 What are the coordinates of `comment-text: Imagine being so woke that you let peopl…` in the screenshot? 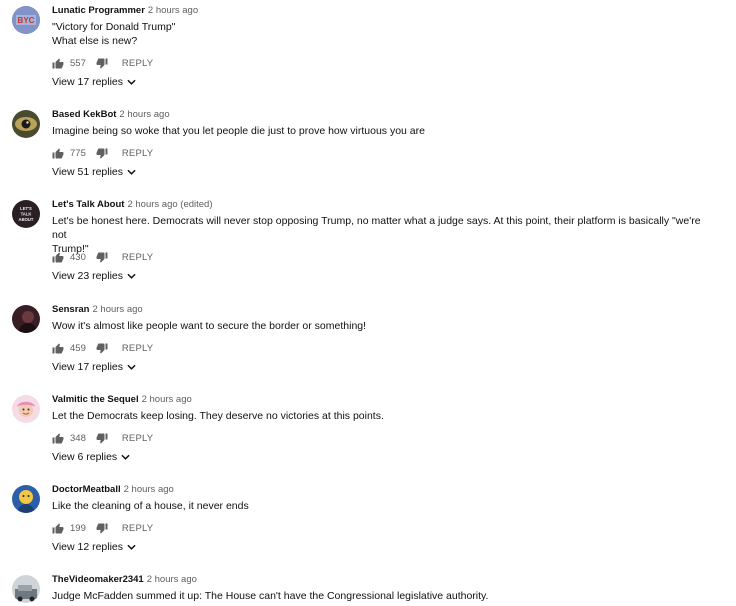 It's located at (377, 131).